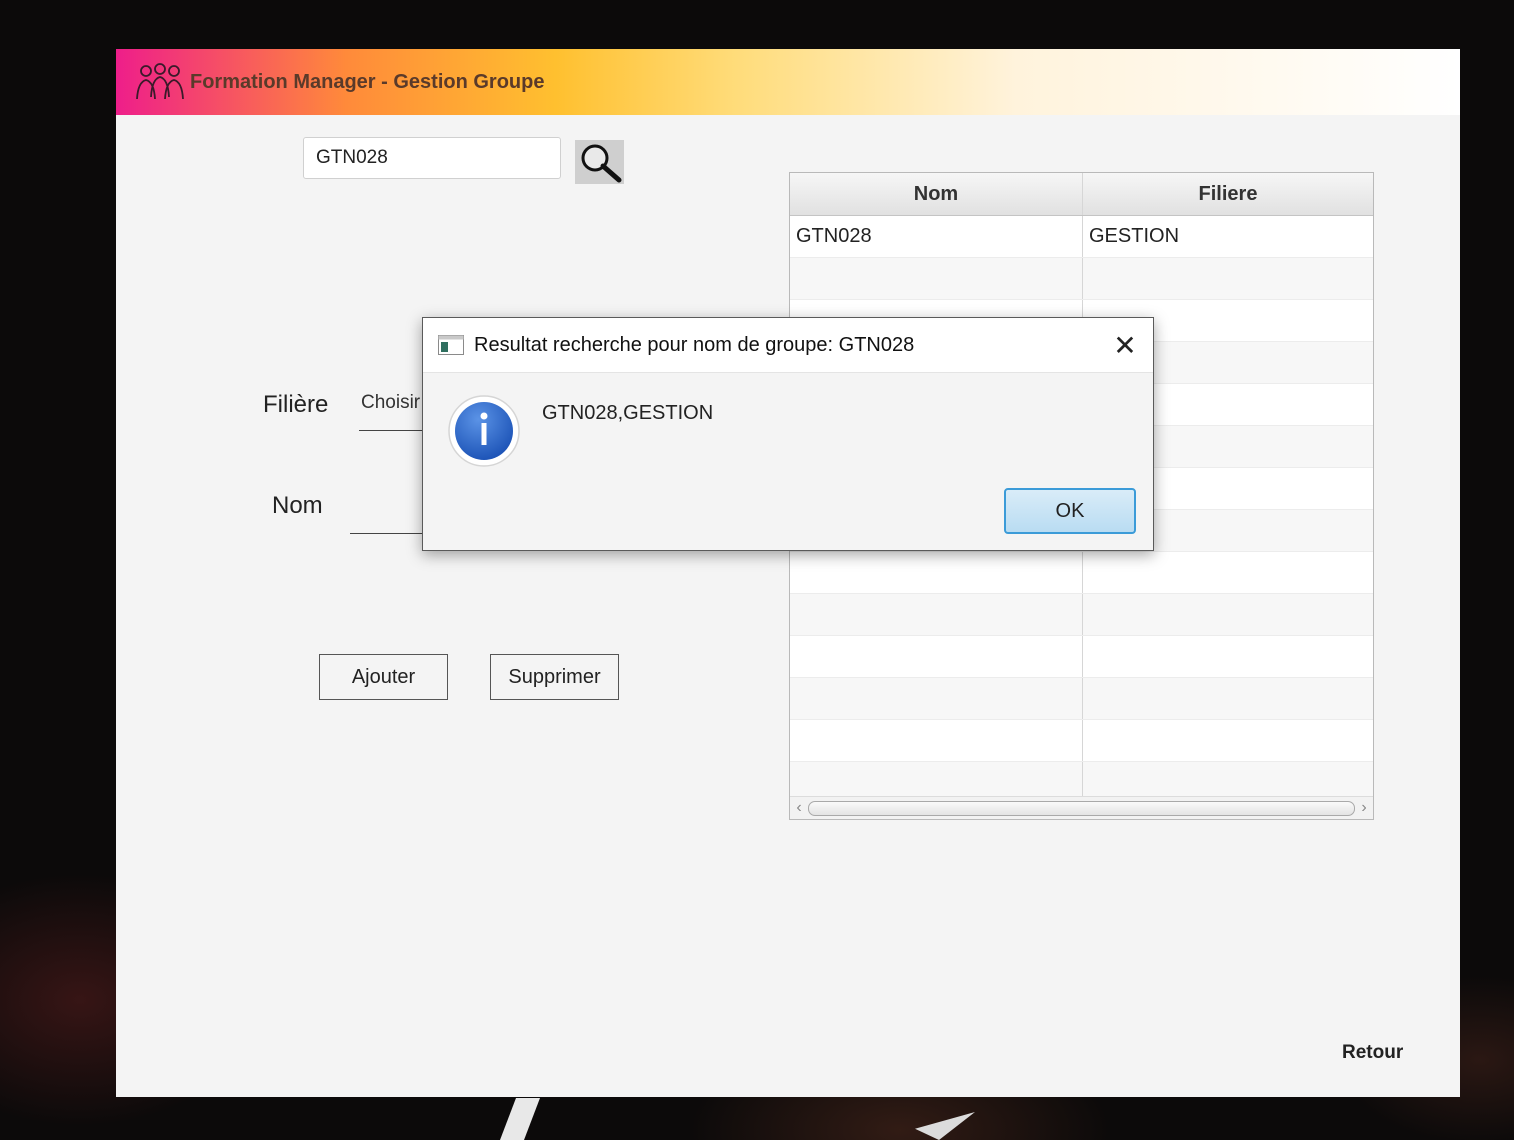 Image resolution: width=1514 pixels, height=1140 pixels. I want to click on column-header-filiere: Filiere, so click(1228, 194).